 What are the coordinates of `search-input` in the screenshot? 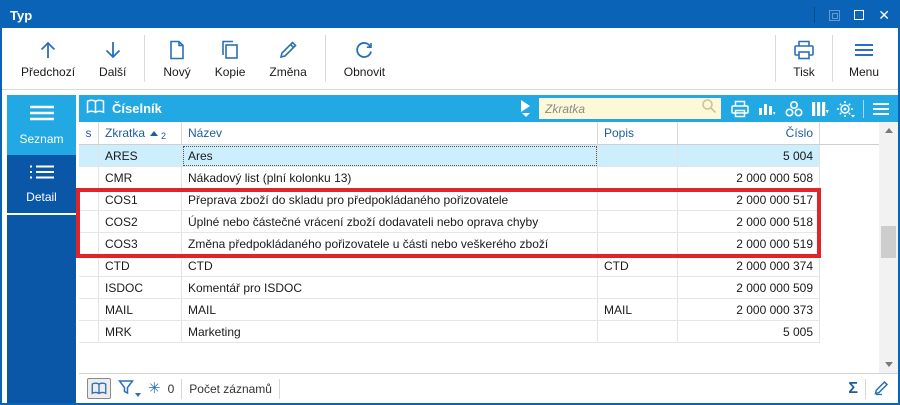 It's located at (623, 108).